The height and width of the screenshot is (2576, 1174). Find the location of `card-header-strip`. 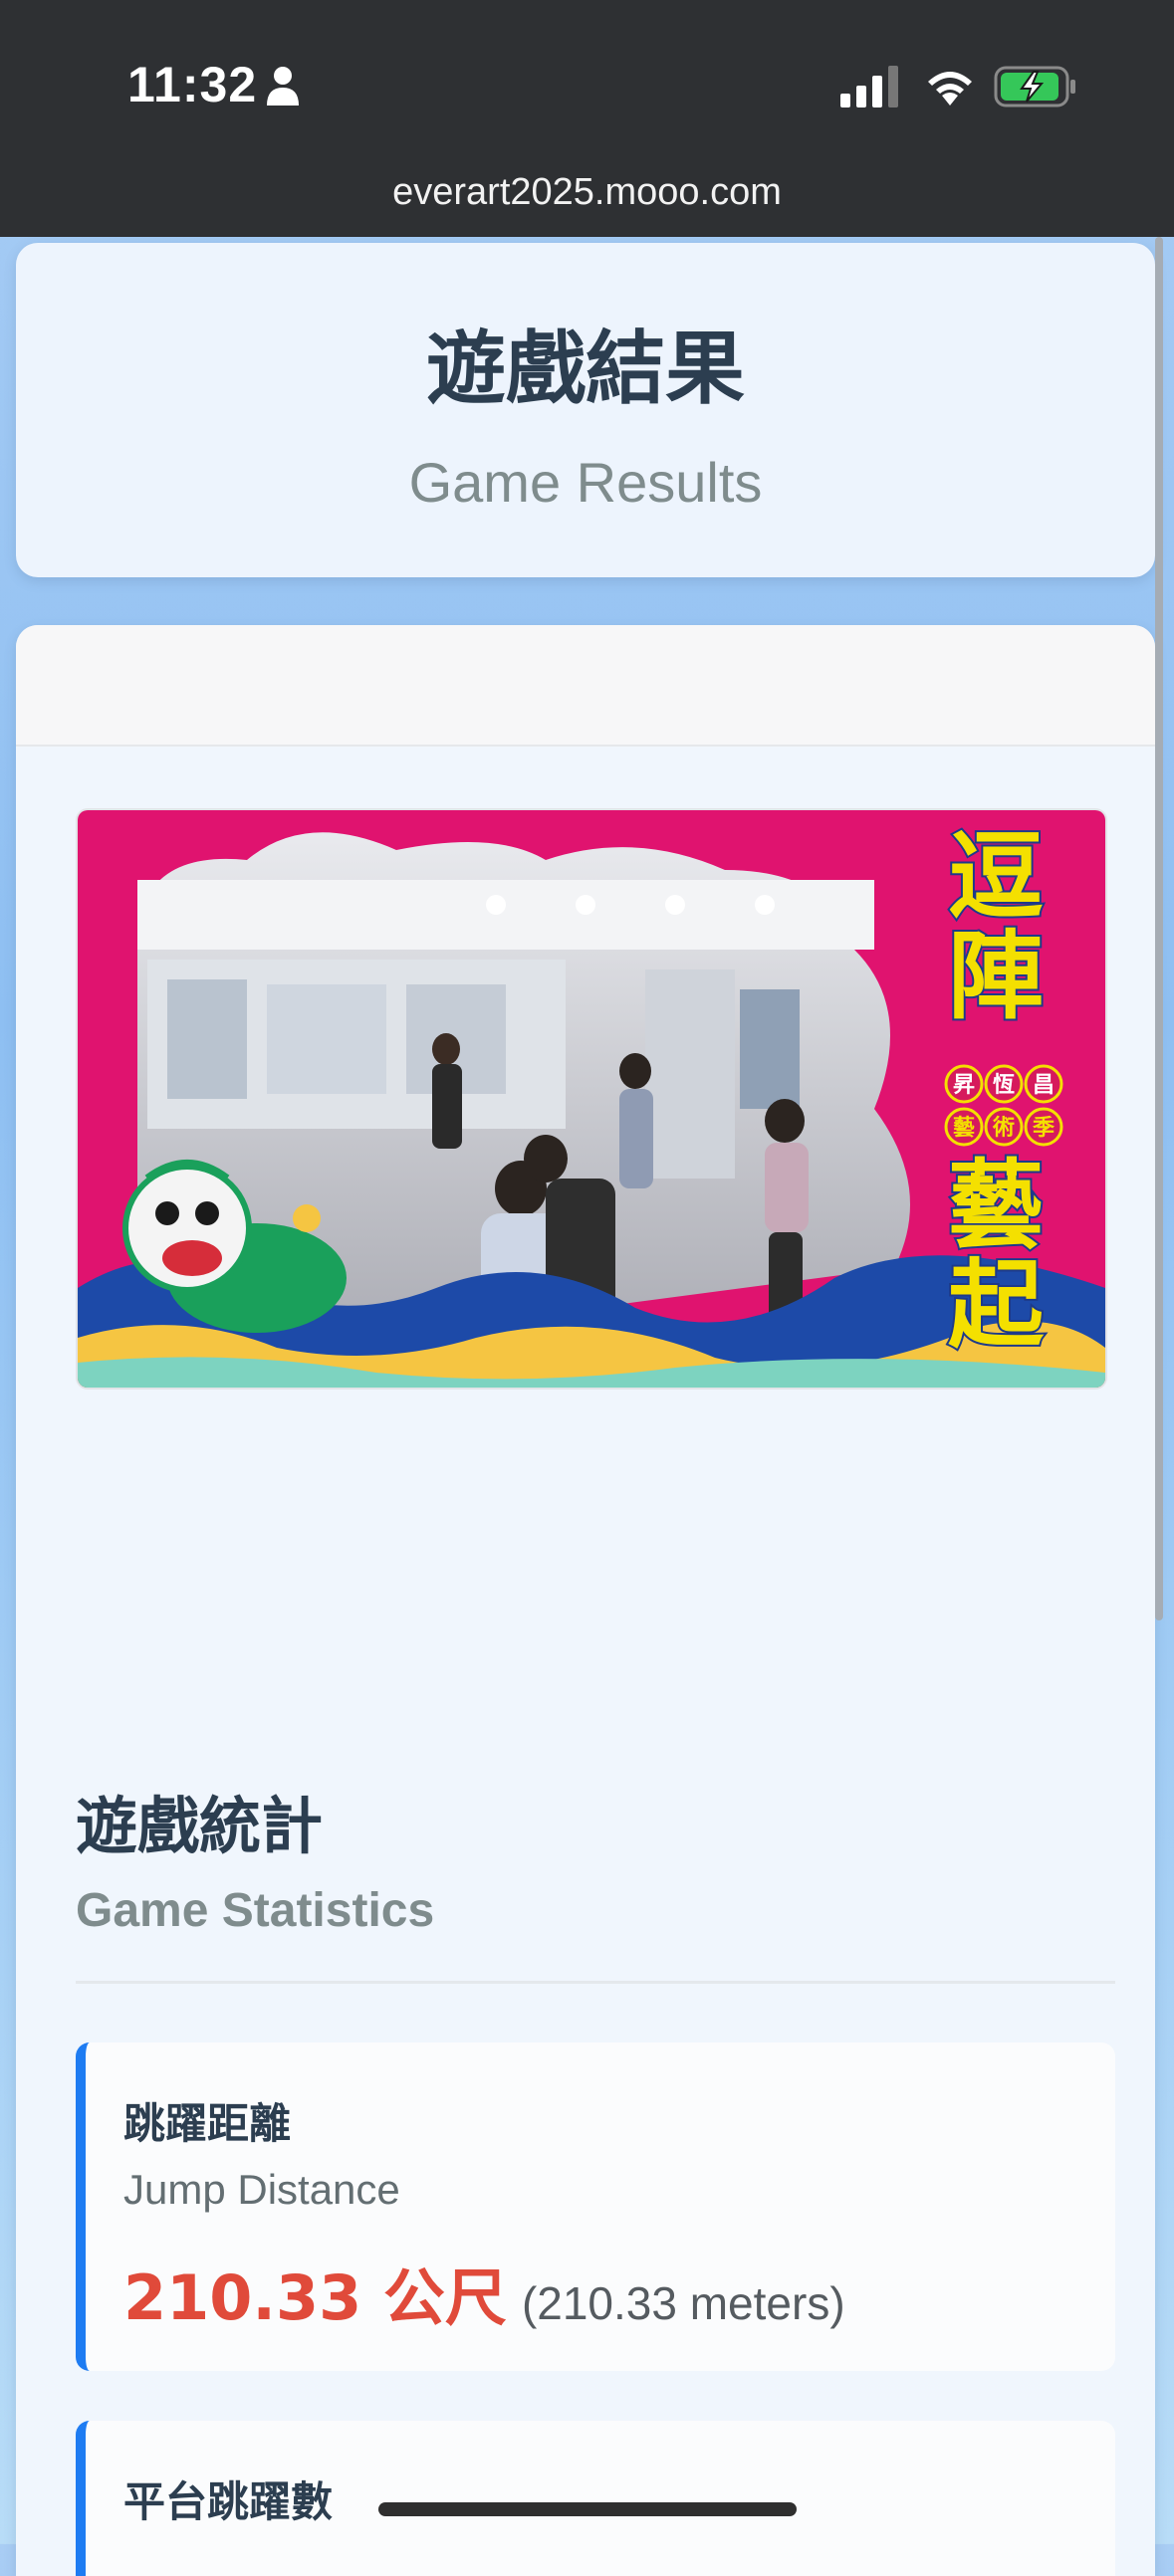

card-header-strip is located at coordinates (585, 686).